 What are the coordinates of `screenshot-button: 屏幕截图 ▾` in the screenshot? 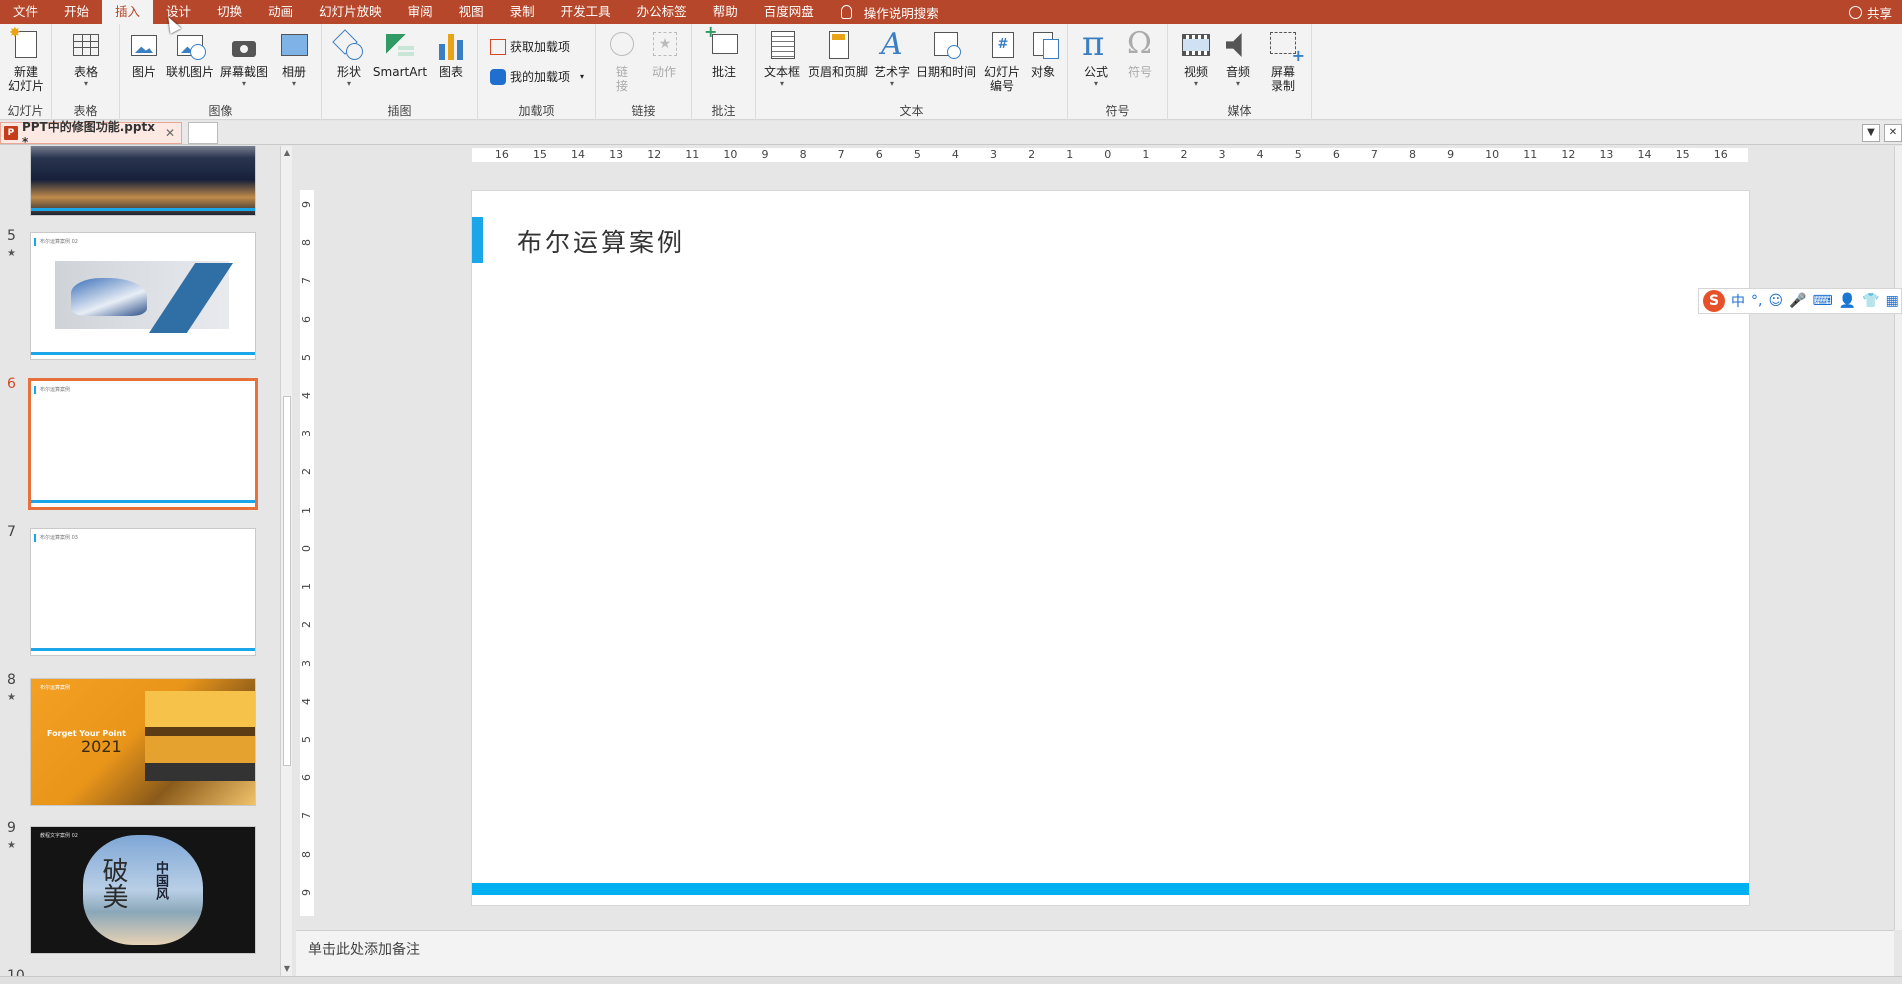 It's located at (244, 58).